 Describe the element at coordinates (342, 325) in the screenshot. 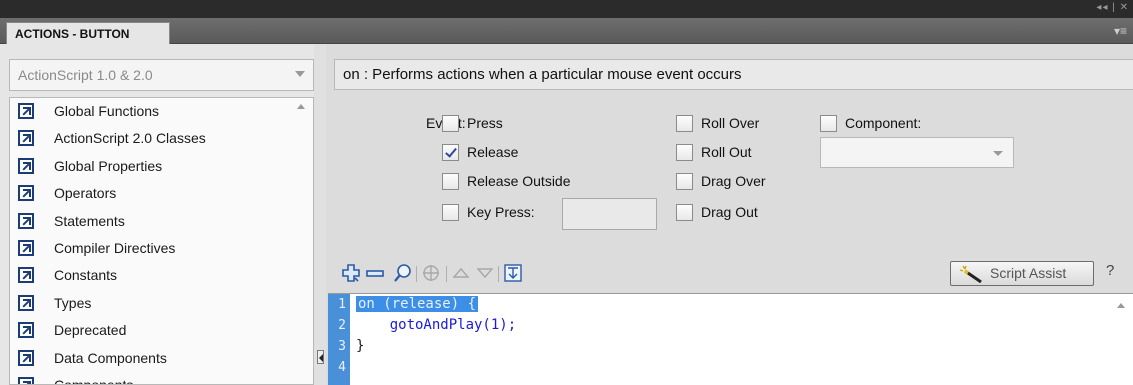

I see `line-number: 2` at that location.